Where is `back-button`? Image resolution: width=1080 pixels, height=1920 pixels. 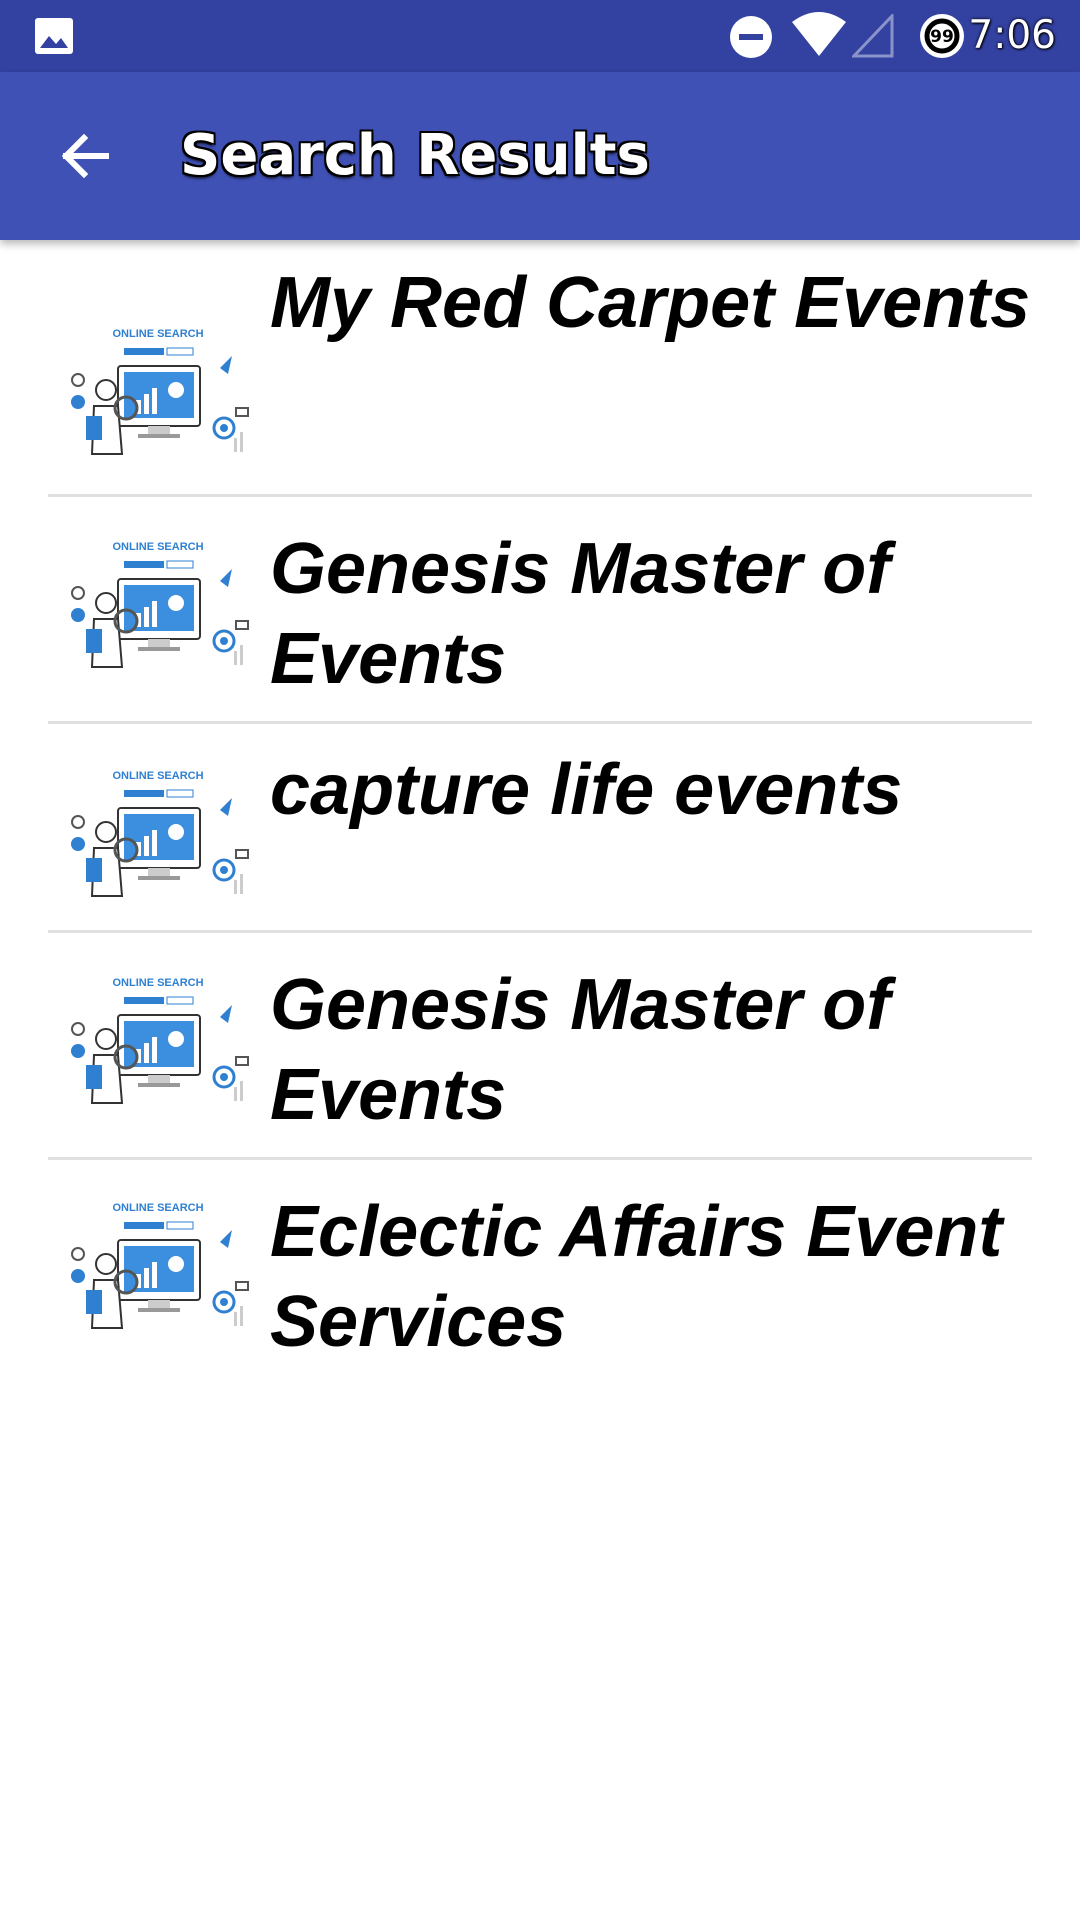 back-button is located at coordinates (84, 156).